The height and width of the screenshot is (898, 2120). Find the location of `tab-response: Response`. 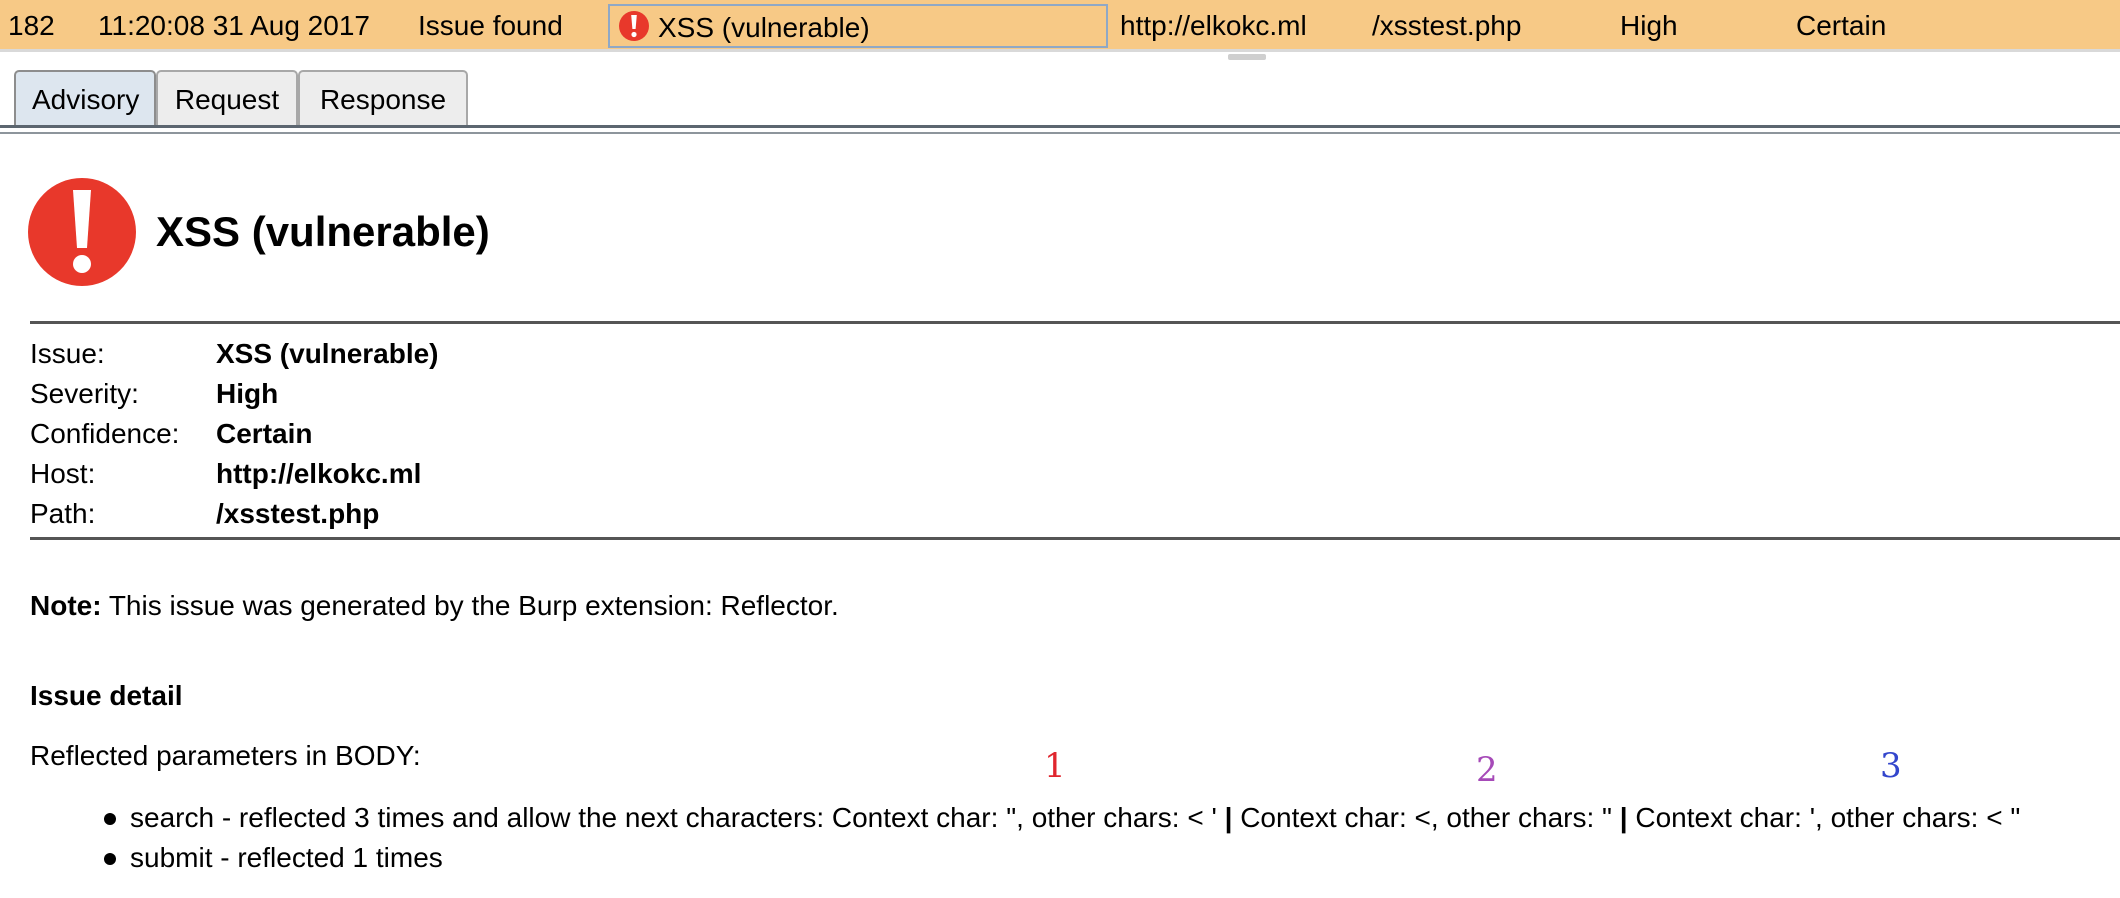

tab-response: Response is located at coordinates (383, 98).